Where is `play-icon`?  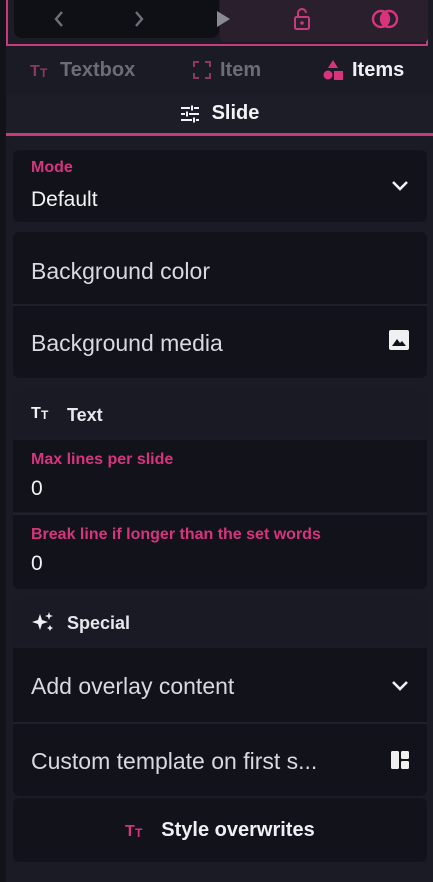
play-icon is located at coordinates (223, 19).